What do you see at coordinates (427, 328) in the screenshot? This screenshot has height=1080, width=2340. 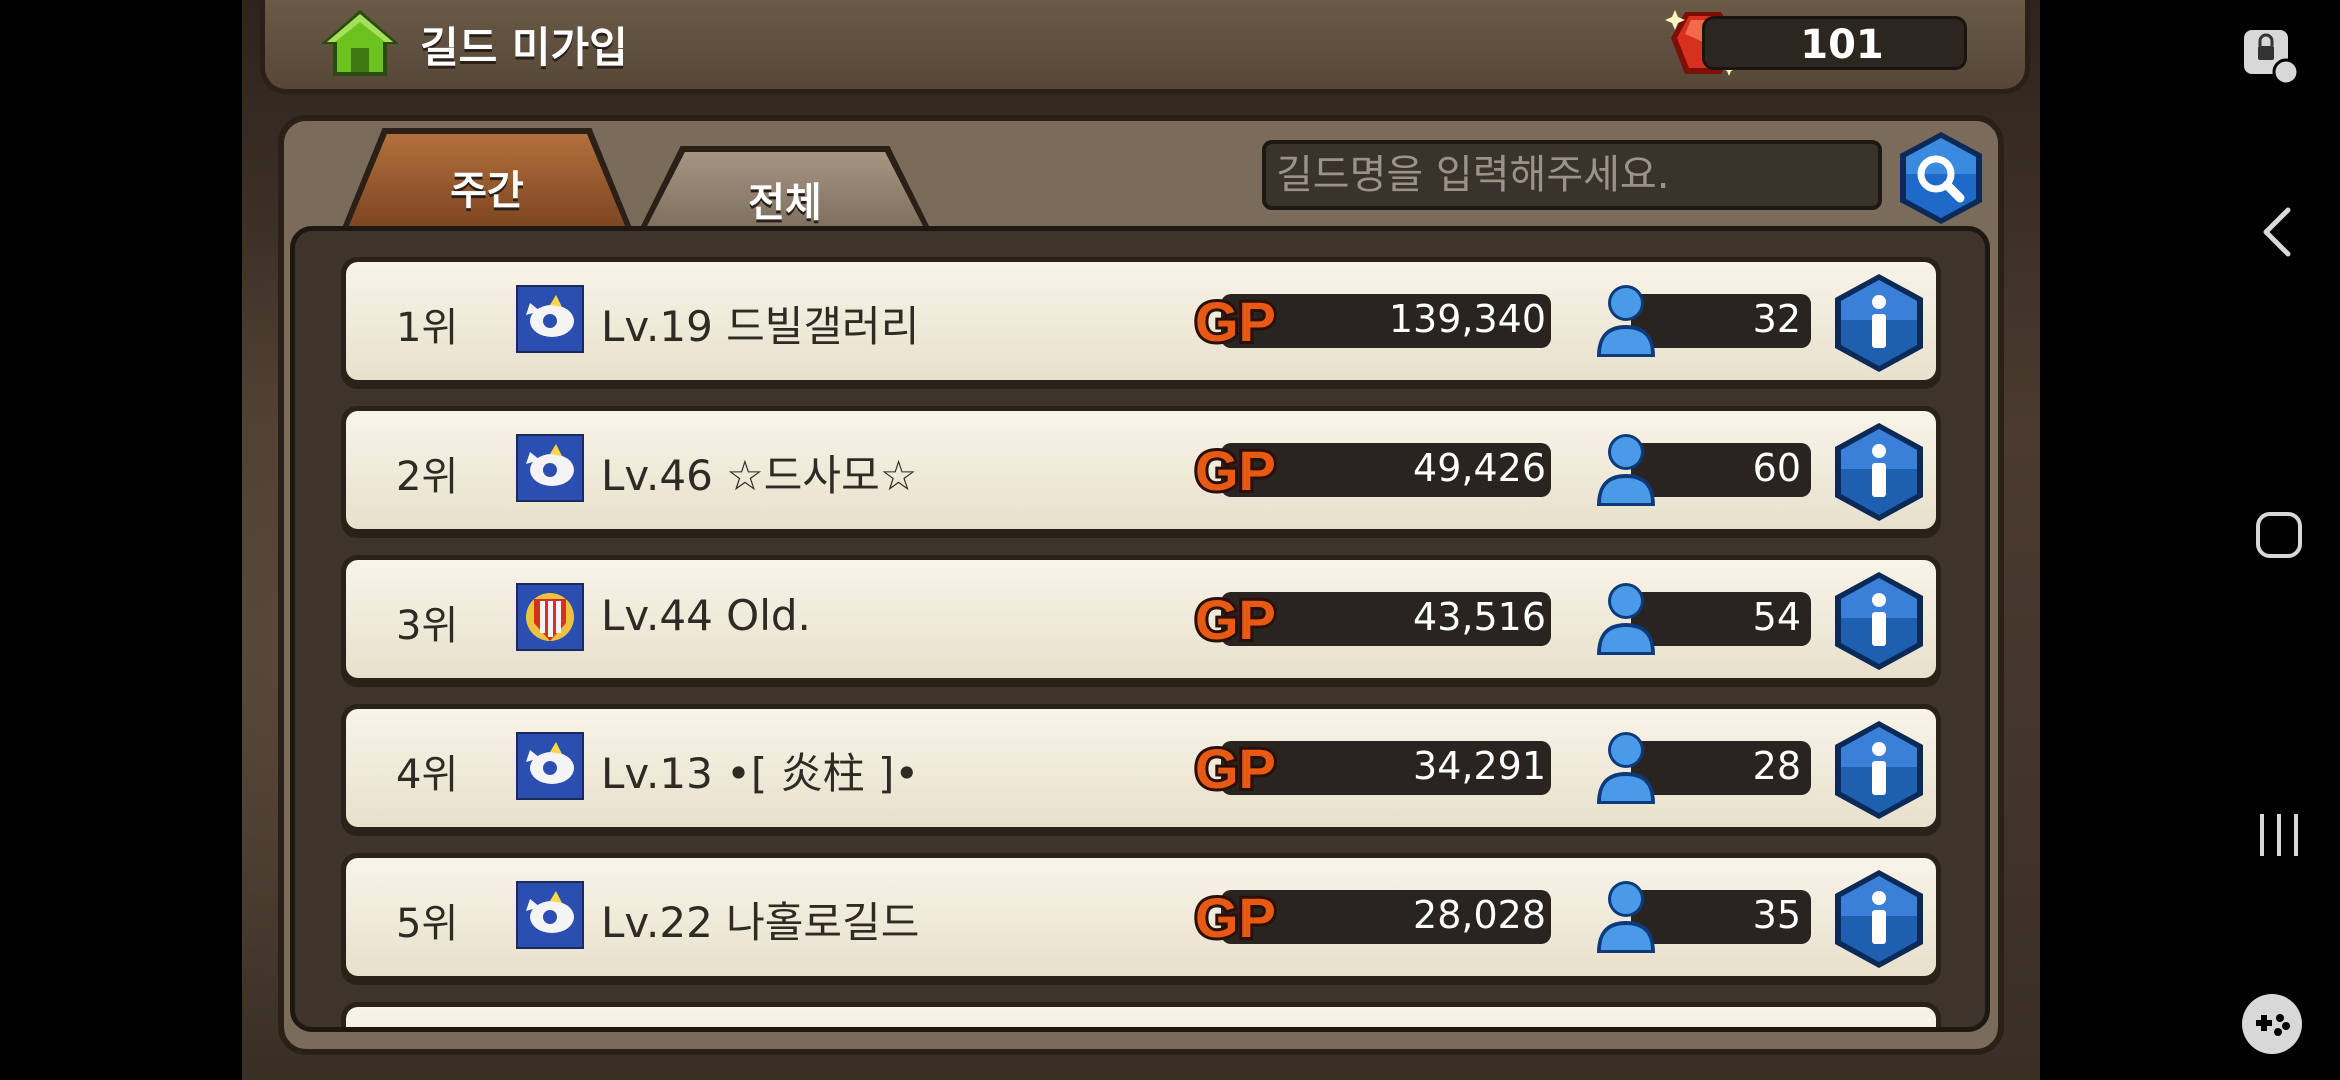 I see `guild-rank: 1위` at bounding box center [427, 328].